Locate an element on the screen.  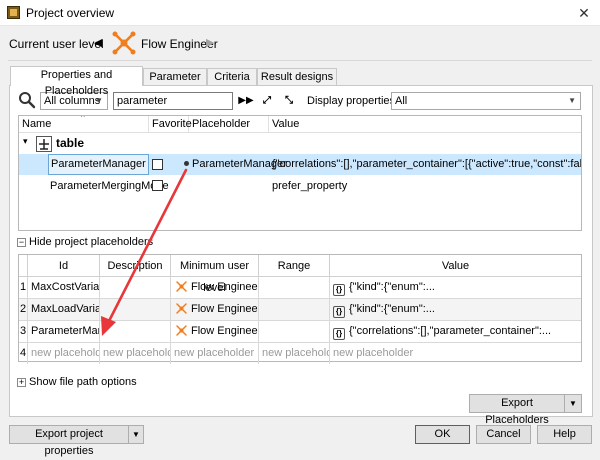
expand-toggle-icon: + is located at coordinates (21, 382).